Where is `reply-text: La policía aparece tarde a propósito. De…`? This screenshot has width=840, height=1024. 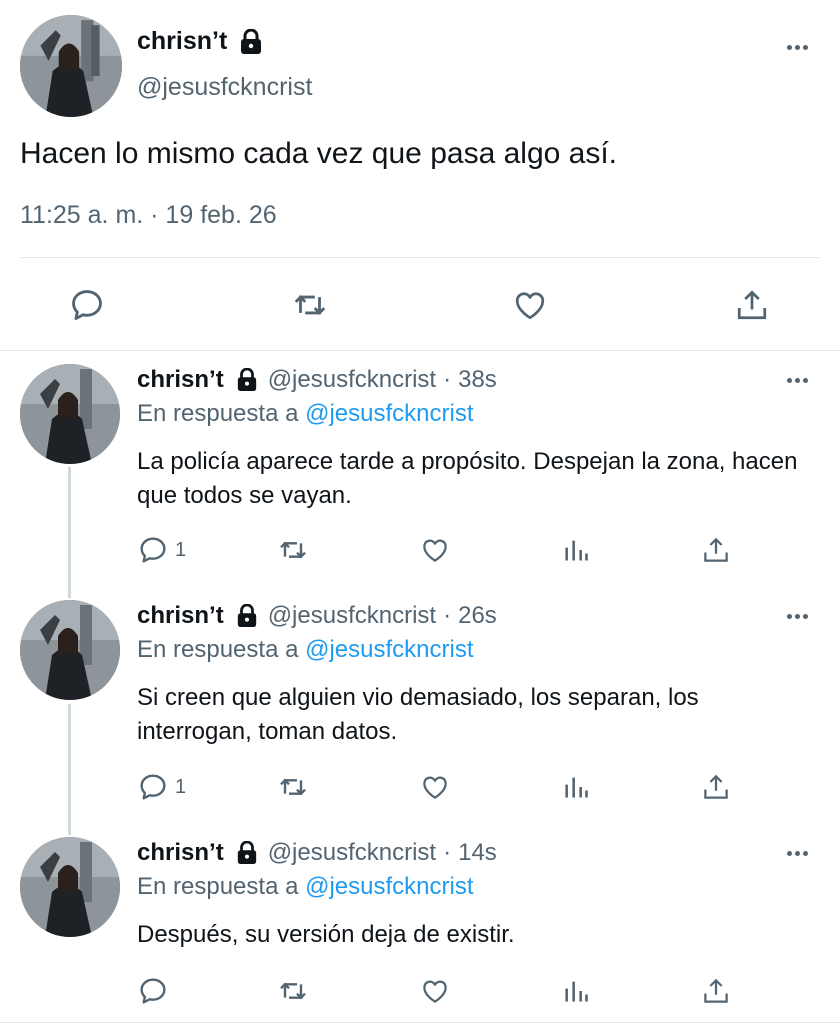
reply-text: La policía aparece tarde a propósito. De… is located at coordinates (467, 478).